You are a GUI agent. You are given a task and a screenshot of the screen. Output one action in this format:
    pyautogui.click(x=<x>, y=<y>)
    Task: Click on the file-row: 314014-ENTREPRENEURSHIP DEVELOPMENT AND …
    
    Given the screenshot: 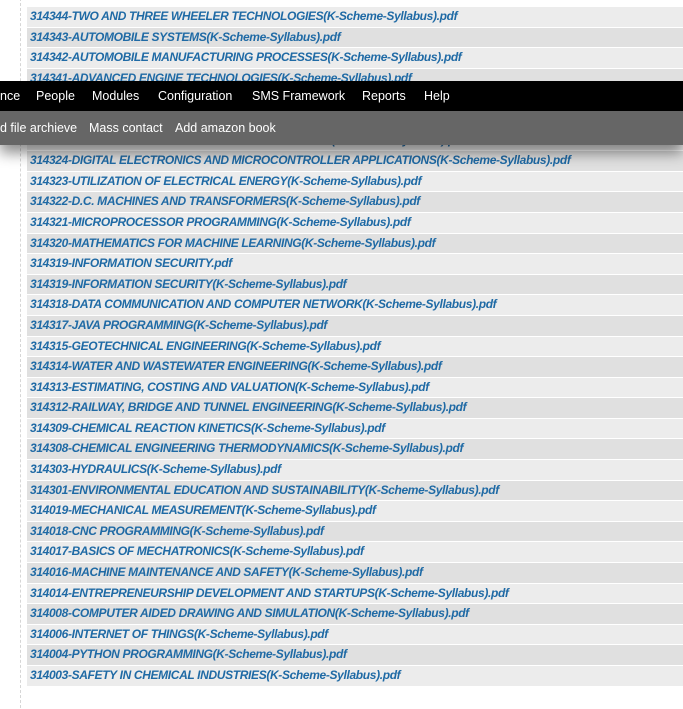 What is the action you would take?
    pyautogui.click(x=355, y=593)
    